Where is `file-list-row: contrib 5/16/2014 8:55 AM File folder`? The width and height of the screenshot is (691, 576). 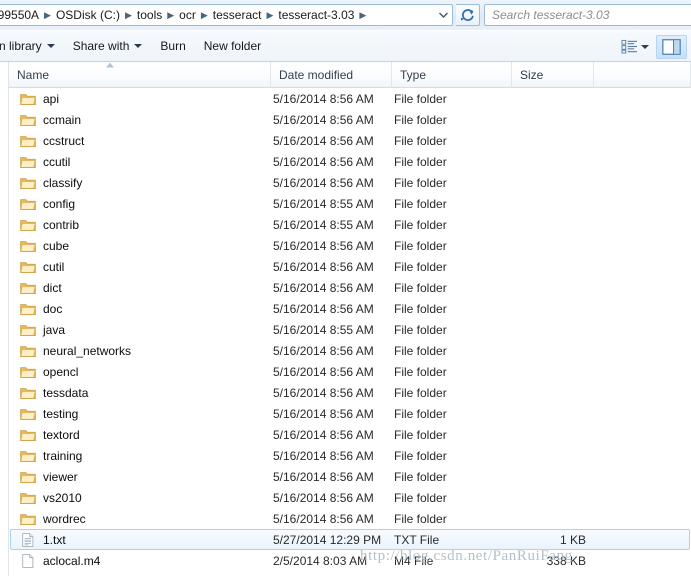
file-list-row: contrib 5/16/2014 8:55 AM File folder is located at coordinates (350, 224).